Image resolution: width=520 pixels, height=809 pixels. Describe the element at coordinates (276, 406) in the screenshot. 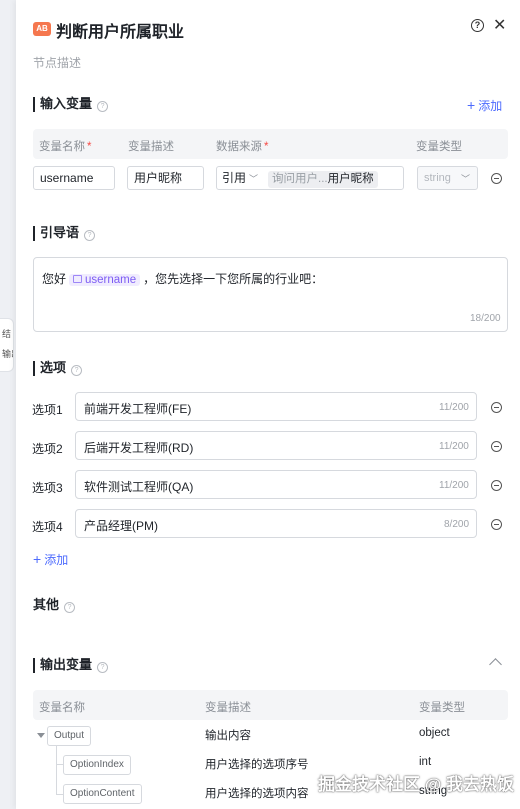

I see `option-input: 前端开发工程师(FE) 11/200` at that location.